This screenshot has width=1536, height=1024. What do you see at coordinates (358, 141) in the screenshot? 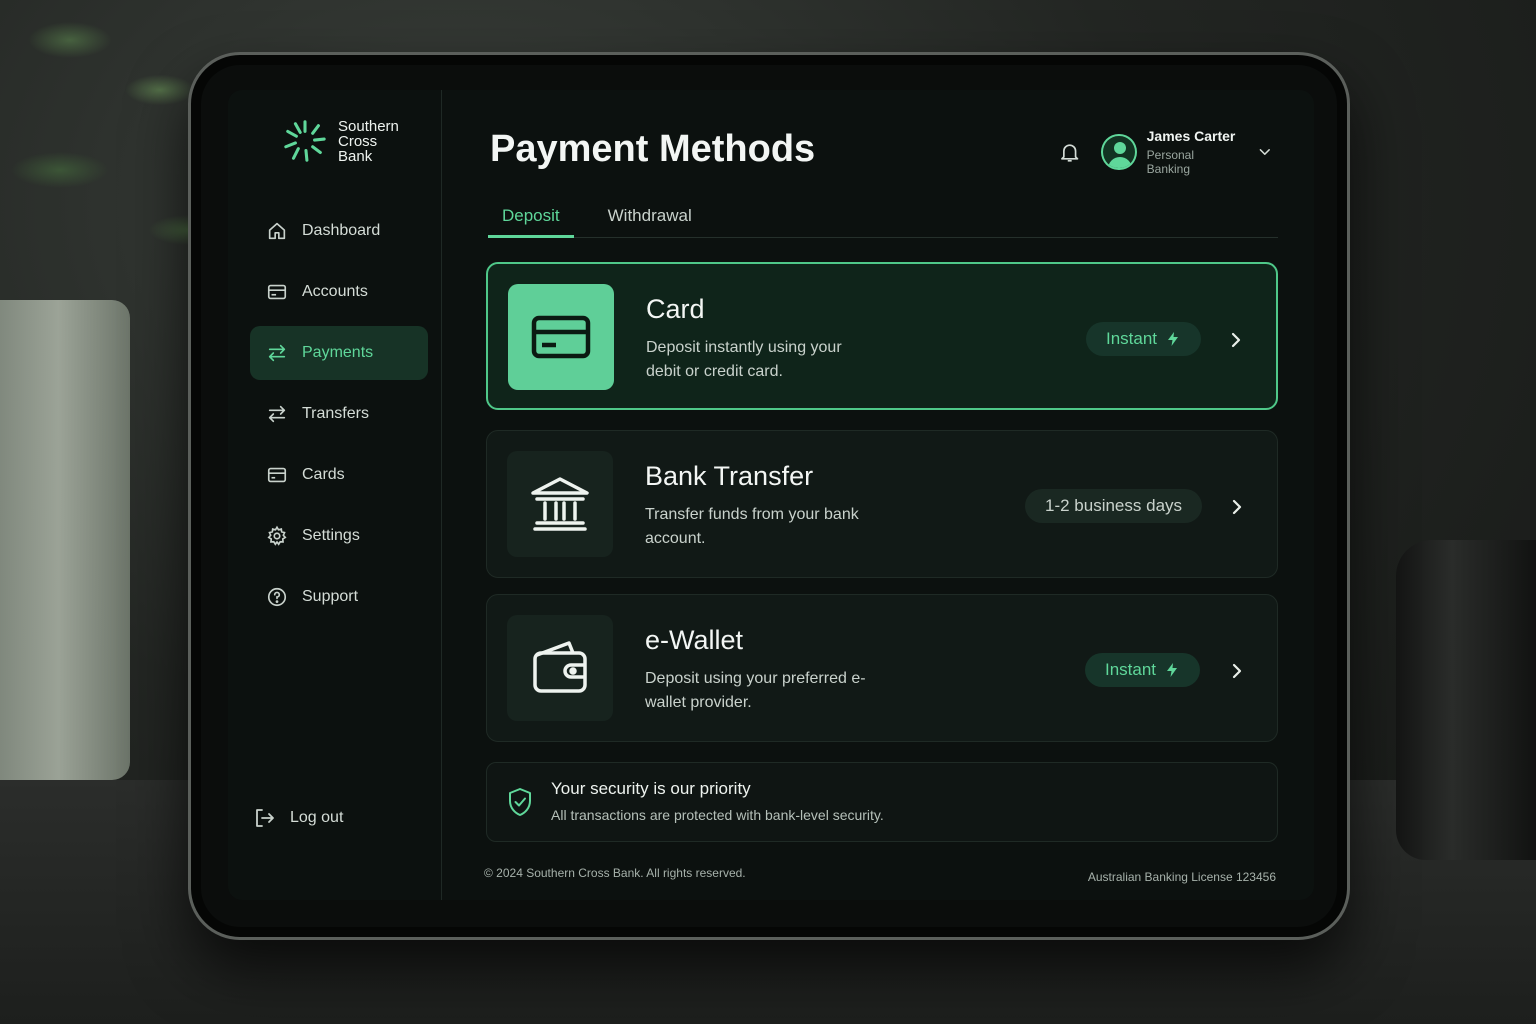
I see `brand-name-line2: Cross` at bounding box center [358, 141].